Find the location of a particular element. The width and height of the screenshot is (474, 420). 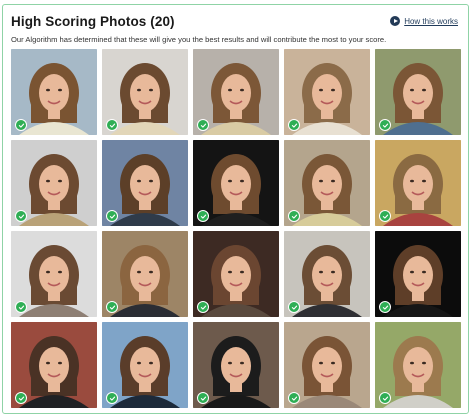

panel-title: High Scoring Photos (20) is located at coordinates (93, 21).